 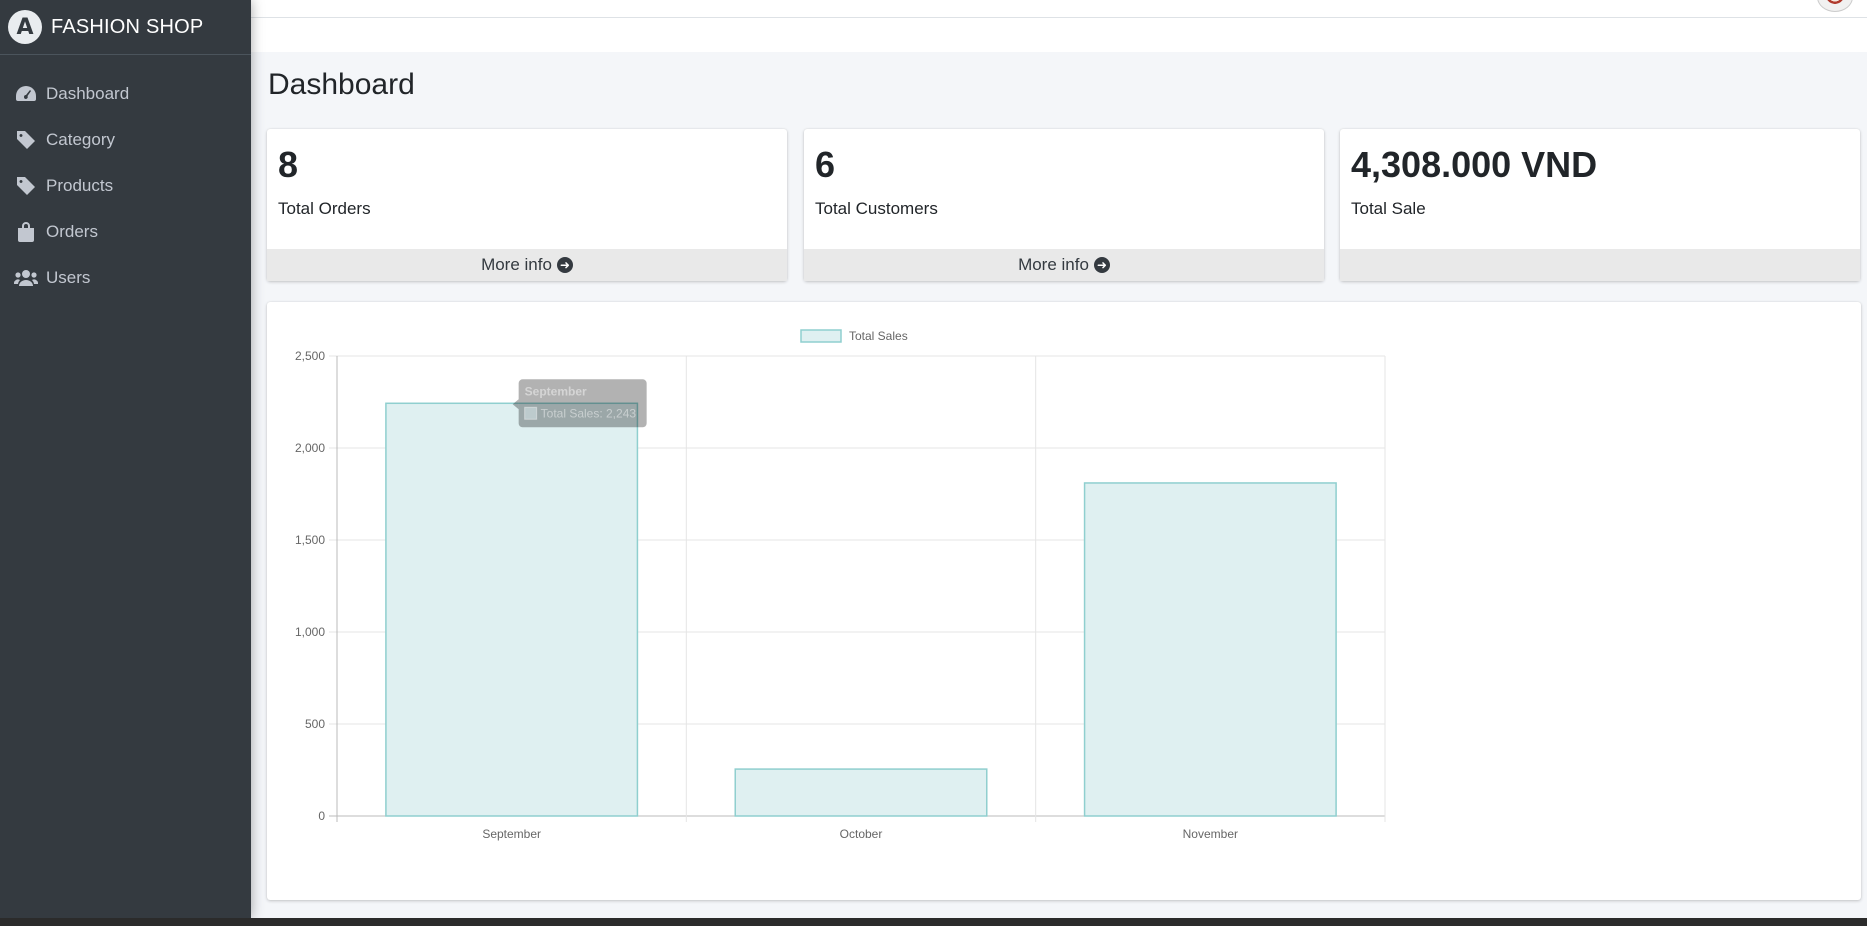 I want to click on stat-label: Total Customers, so click(x=876, y=208).